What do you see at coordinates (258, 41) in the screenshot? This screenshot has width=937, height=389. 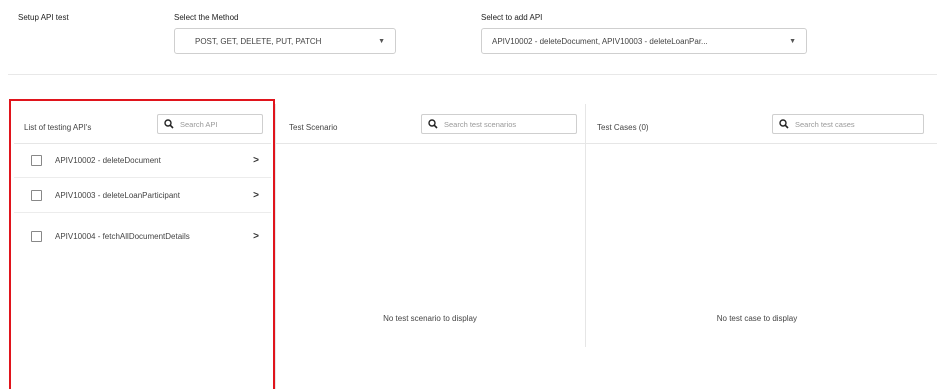 I see `method-select-value: POST, GET, DELETE, PUT, PATCH` at bounding box center [258, 41].